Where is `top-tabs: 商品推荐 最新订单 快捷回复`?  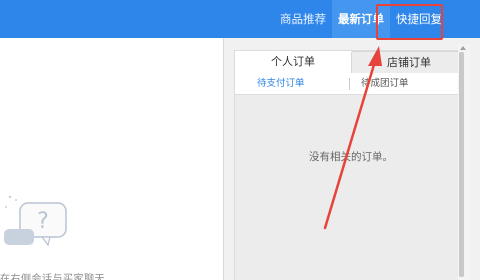
top-tabs: 商品推荐 最新订单 快捷回复 is located at coordinates (361, 19).